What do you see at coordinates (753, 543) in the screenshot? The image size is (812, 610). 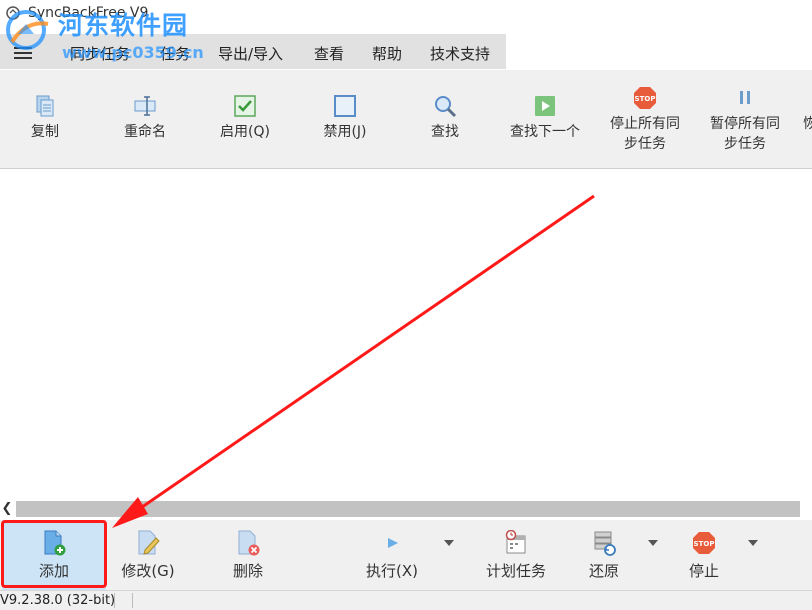 I see `stop-dropdown-icon` at bounding box center [753, 543].